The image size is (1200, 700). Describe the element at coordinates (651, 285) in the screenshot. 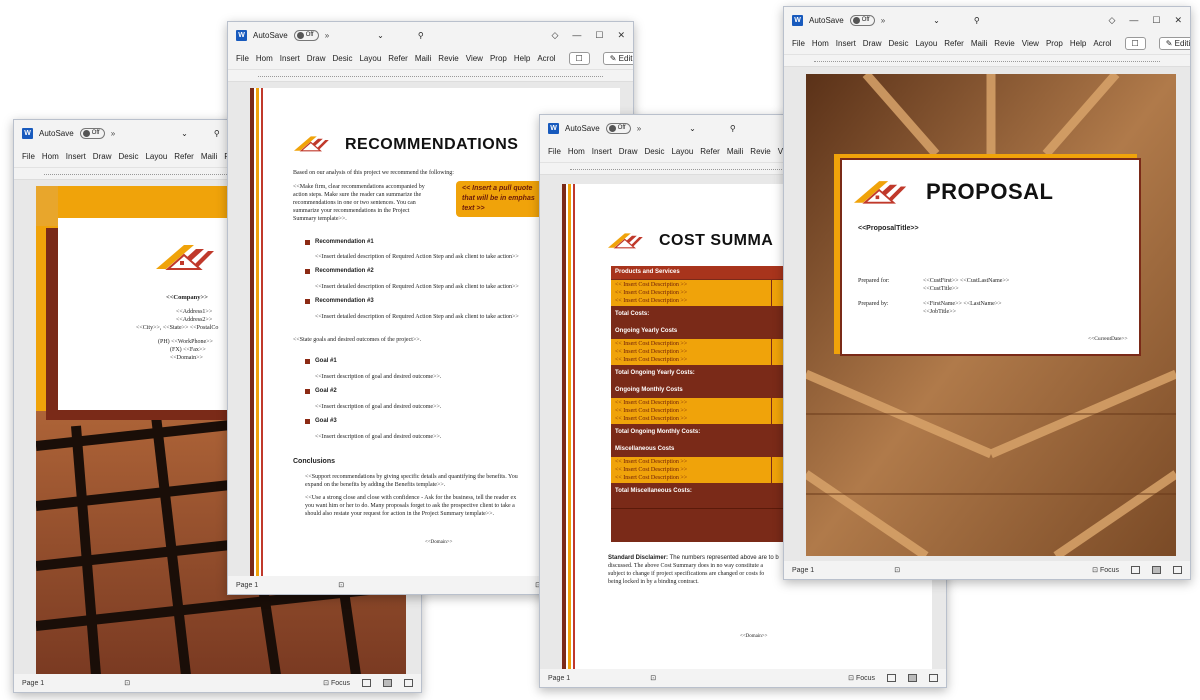

I see `cost-item: << Insert Cost Description >>` at that location.